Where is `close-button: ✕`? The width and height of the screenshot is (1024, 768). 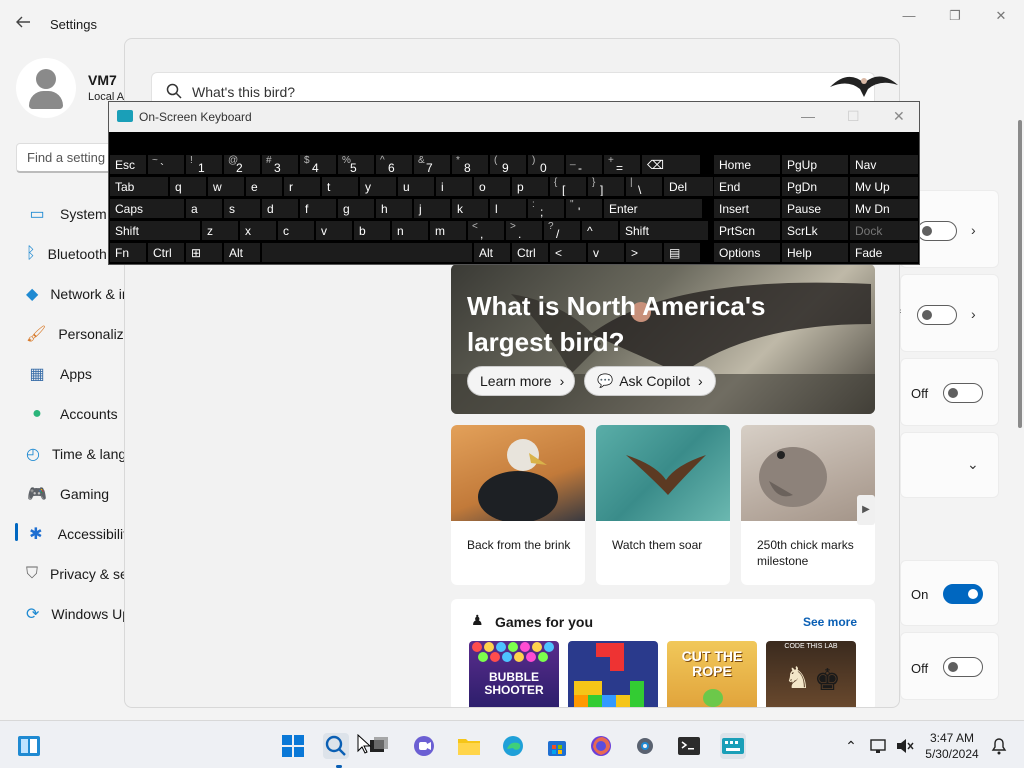 close-button: ✕ is located at coordinates (899, 116).